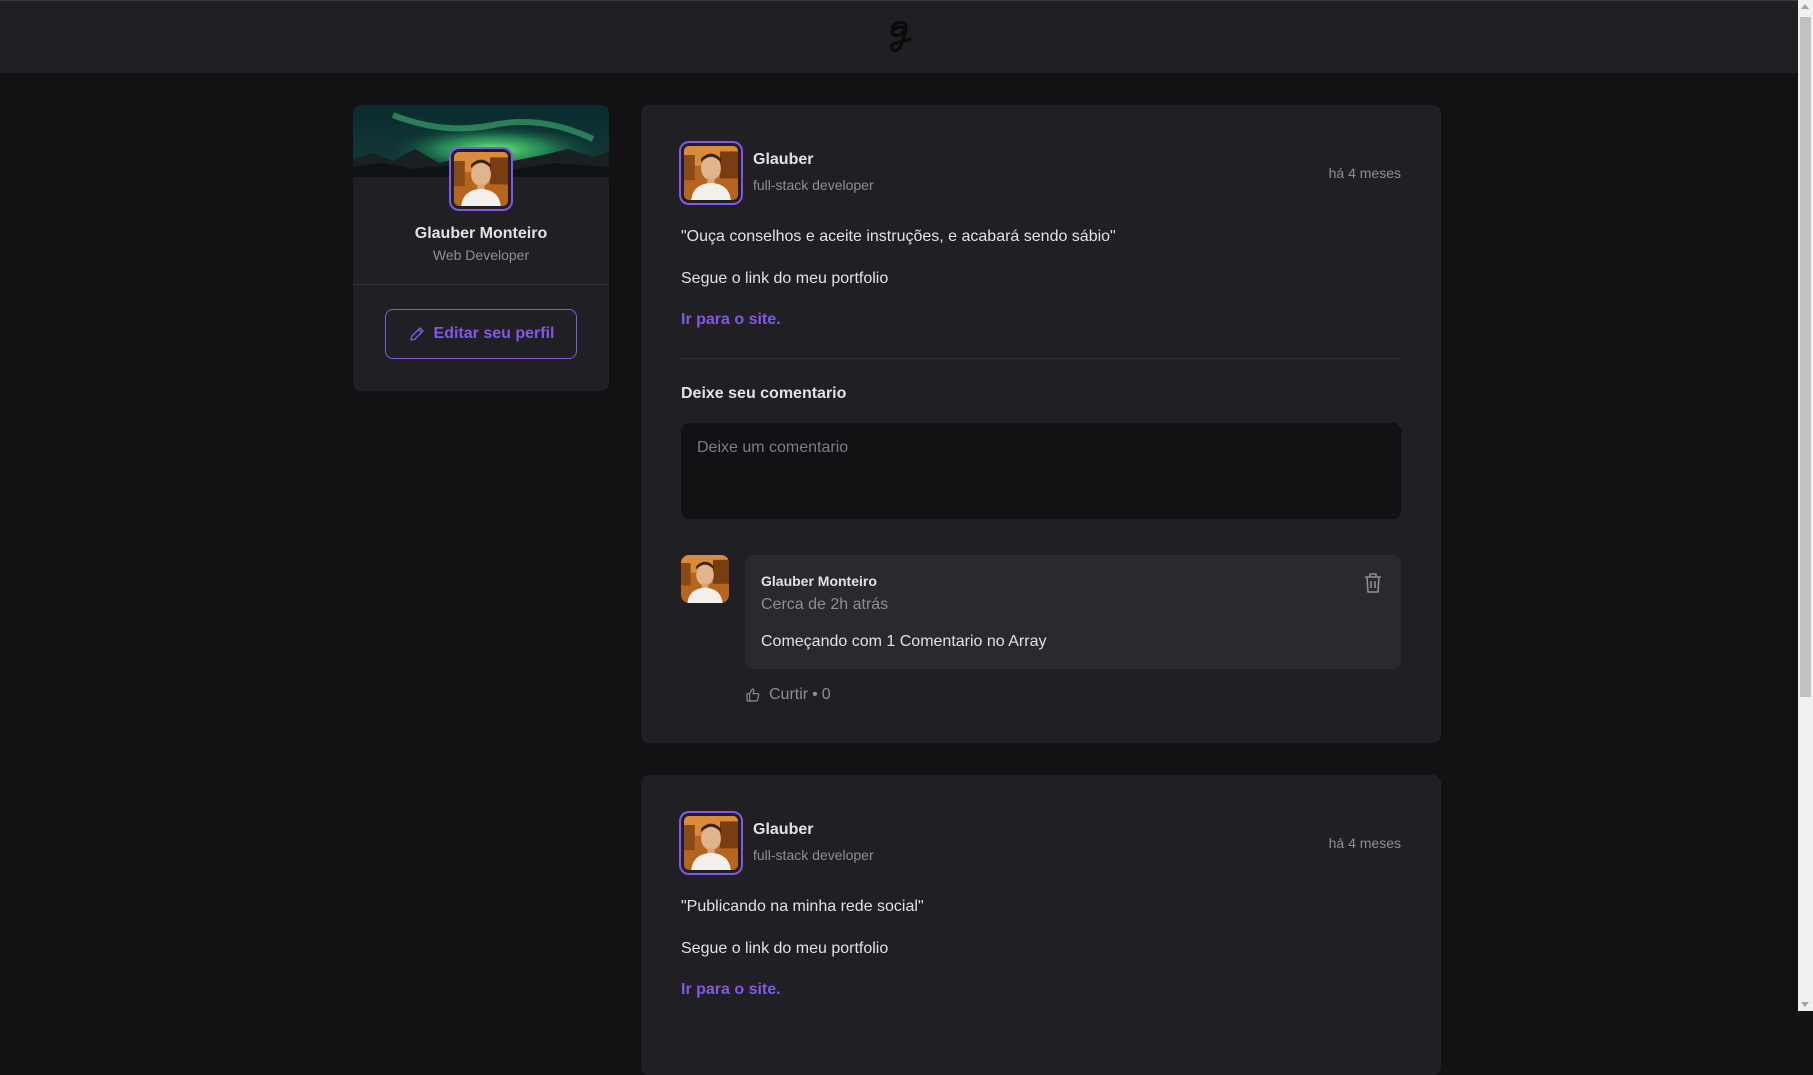 Image resolution: width=1813 pixels, height=1075 pixels. I want to click on post-divider, so click(1041, 358).